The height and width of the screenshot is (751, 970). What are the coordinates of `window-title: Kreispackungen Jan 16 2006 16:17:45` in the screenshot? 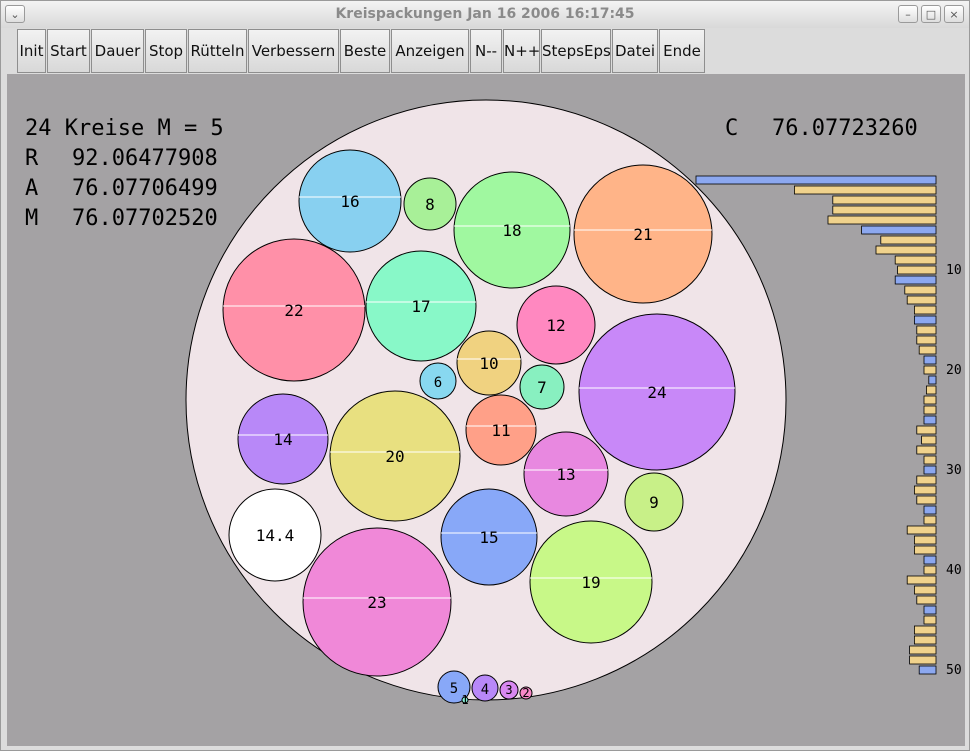 It's located at (485, 14).